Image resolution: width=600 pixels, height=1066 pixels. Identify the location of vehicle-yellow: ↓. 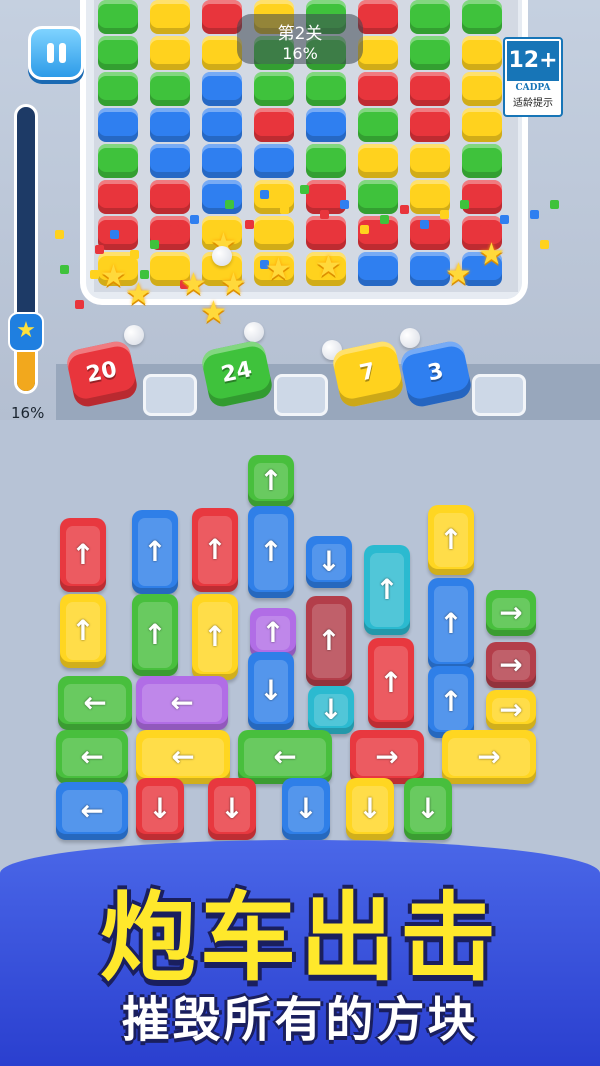
(370, 809).